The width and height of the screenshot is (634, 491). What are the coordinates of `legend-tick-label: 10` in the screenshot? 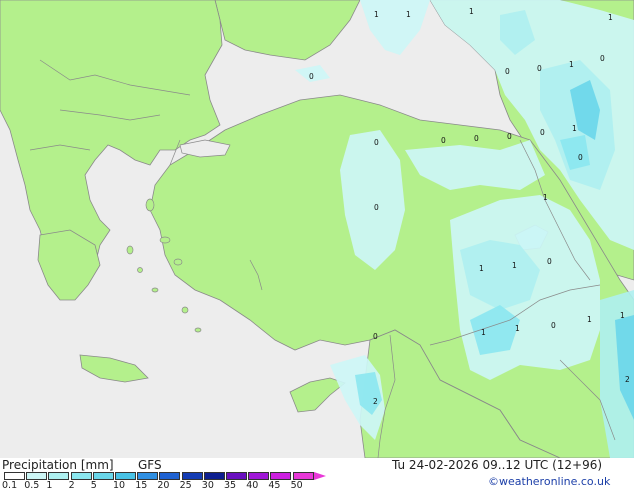 It's located at (119, 485).